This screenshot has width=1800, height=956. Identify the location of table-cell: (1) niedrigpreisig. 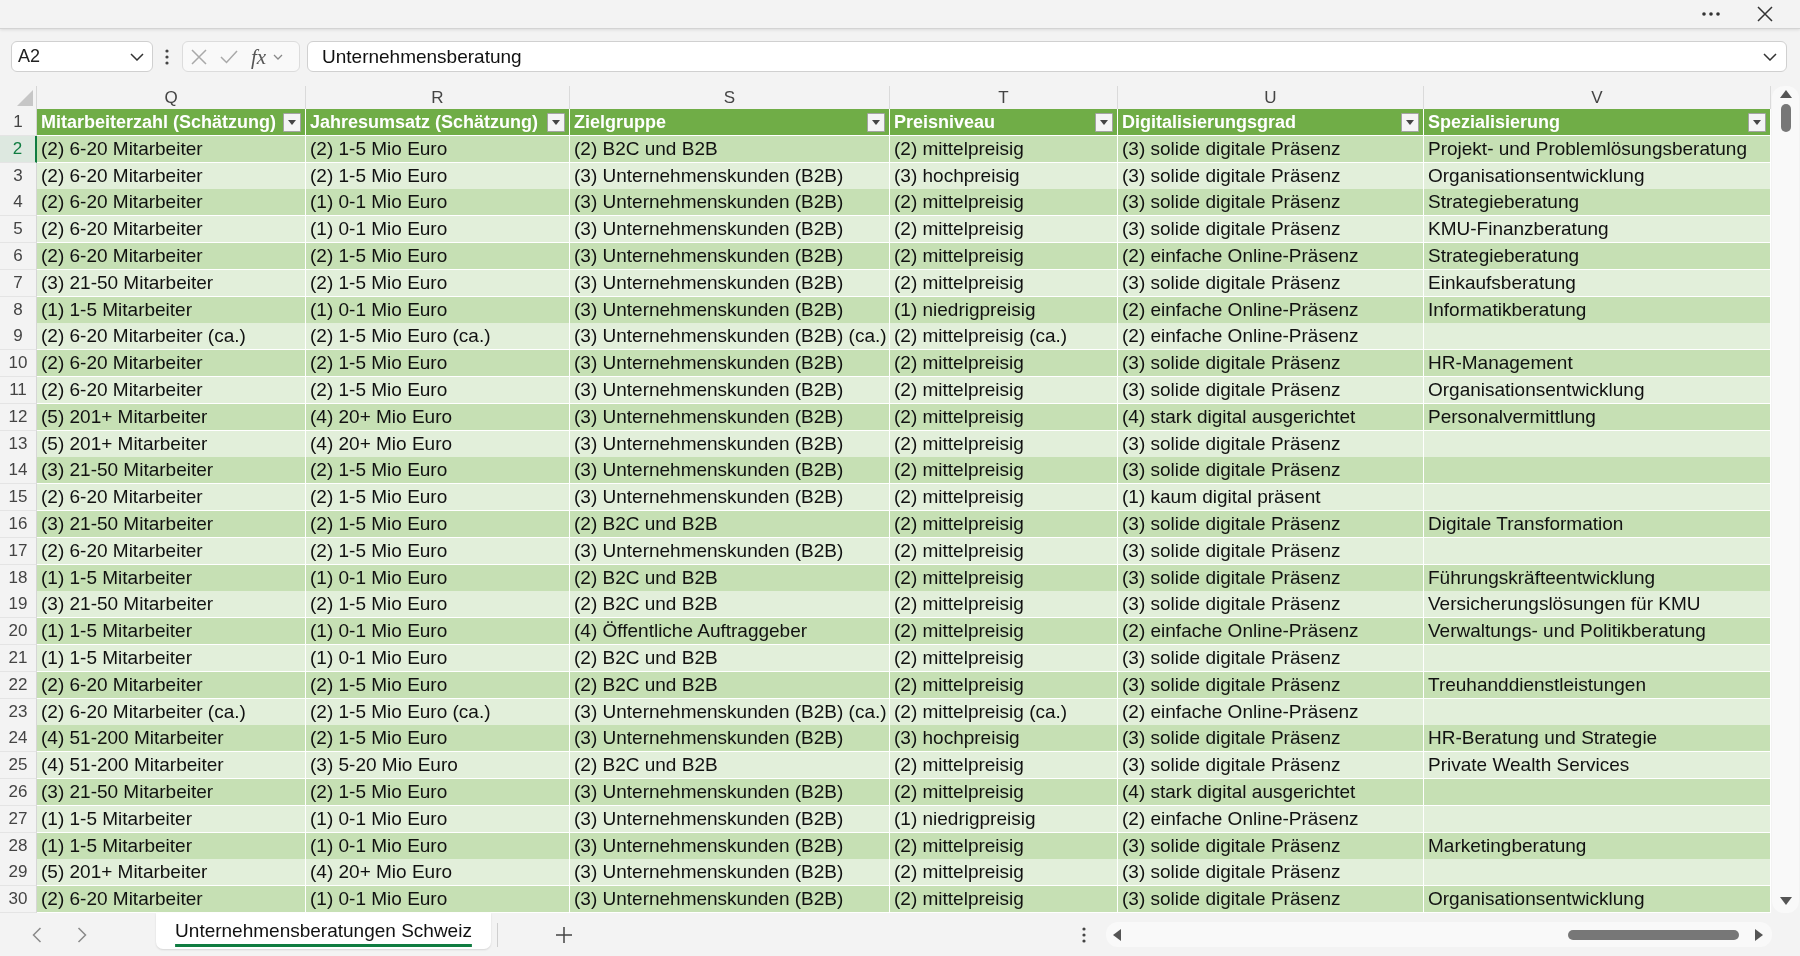
(1004, 819).